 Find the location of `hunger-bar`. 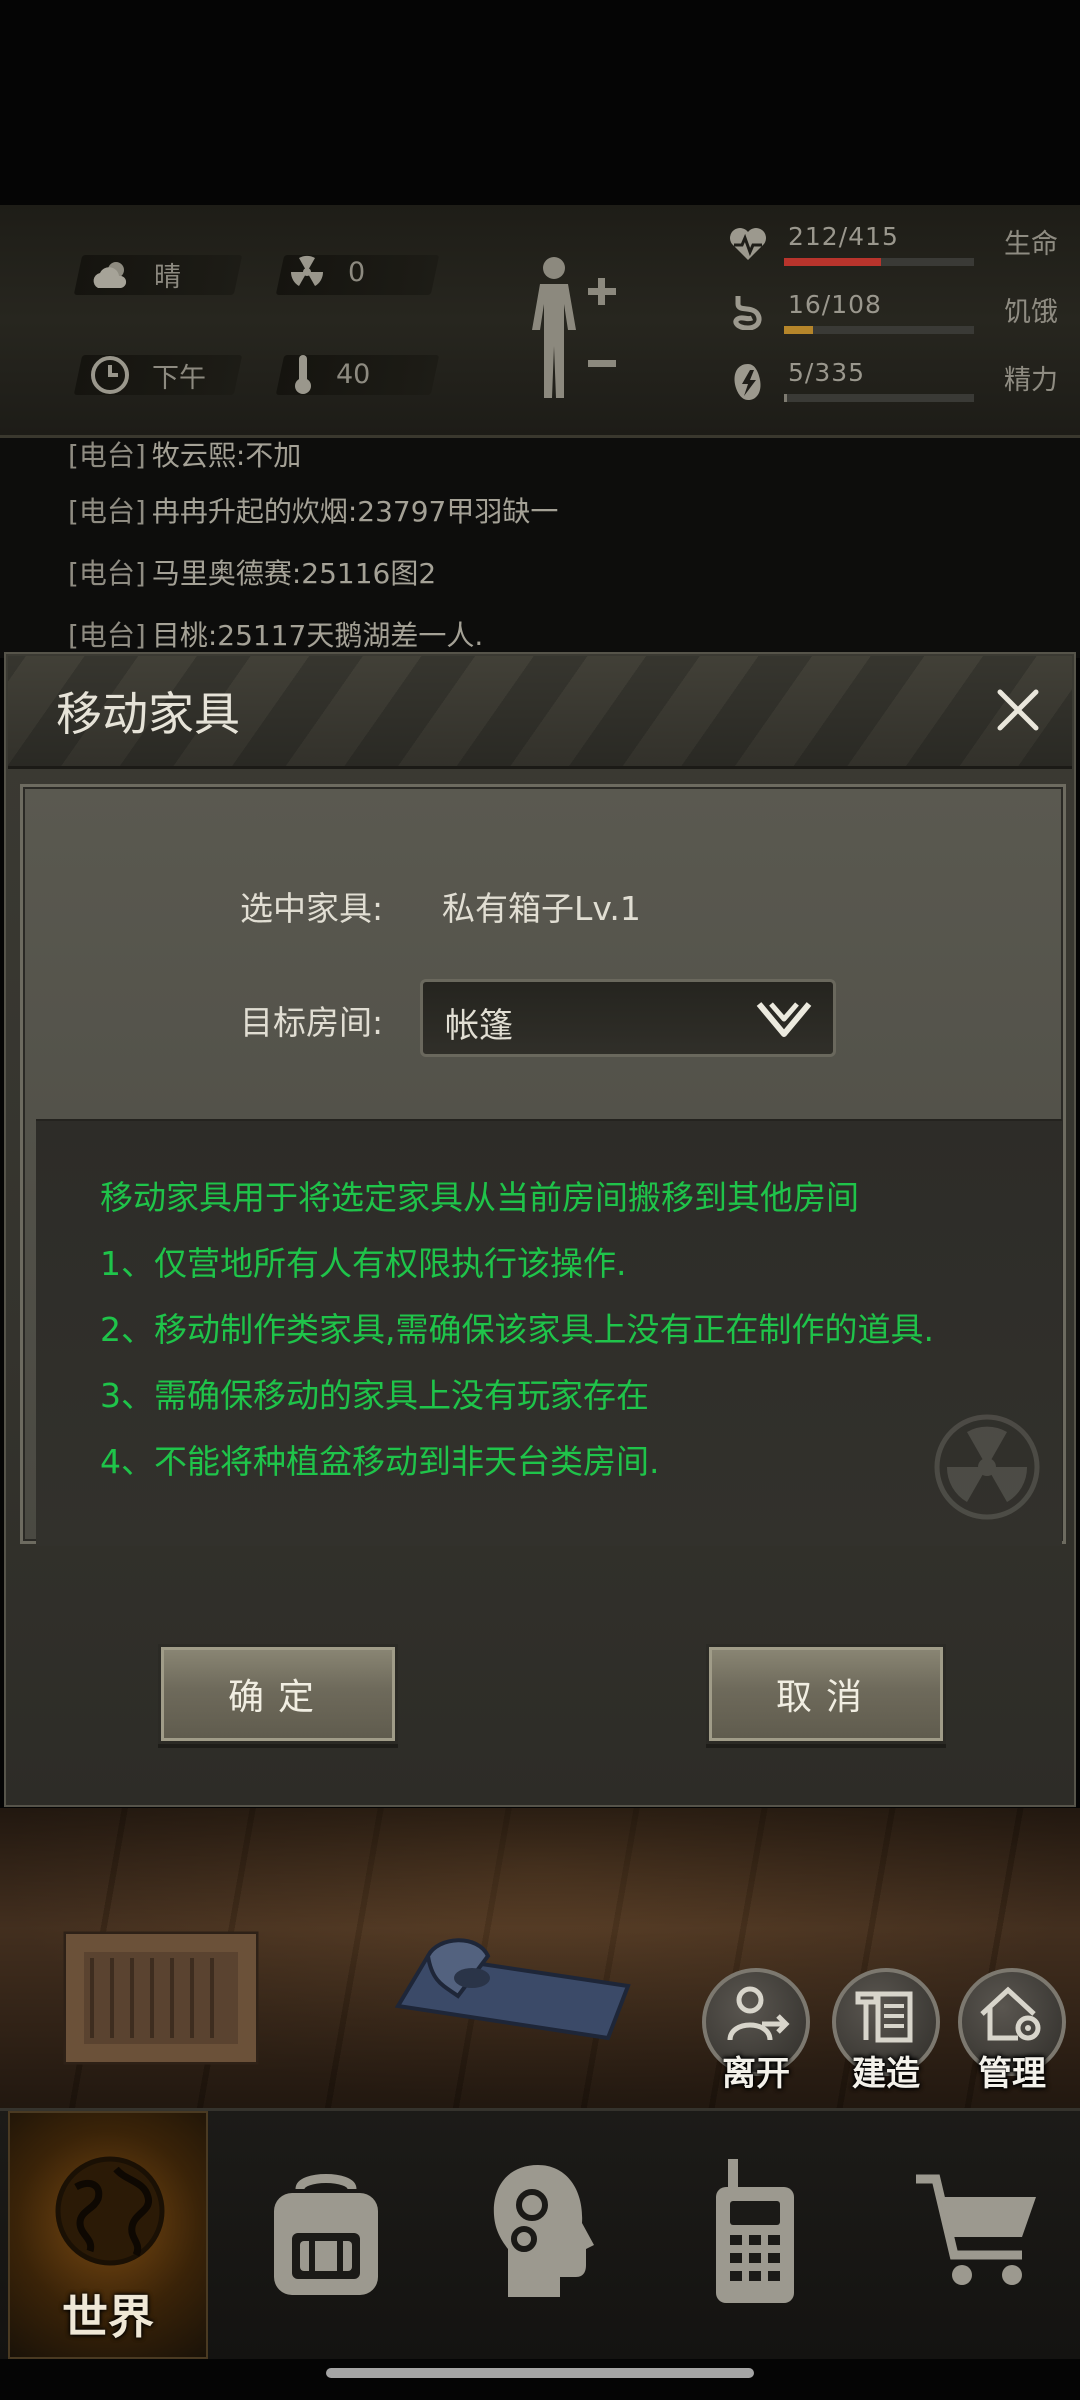

hunger-bar is located at coordinates (879, 330).